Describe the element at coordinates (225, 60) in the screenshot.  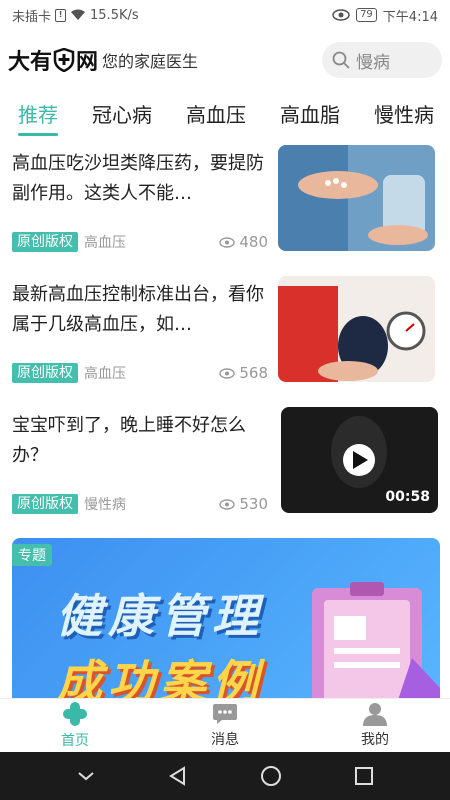
I see `app-header: 大有 网 您的家庭医生 慢病` at that location.